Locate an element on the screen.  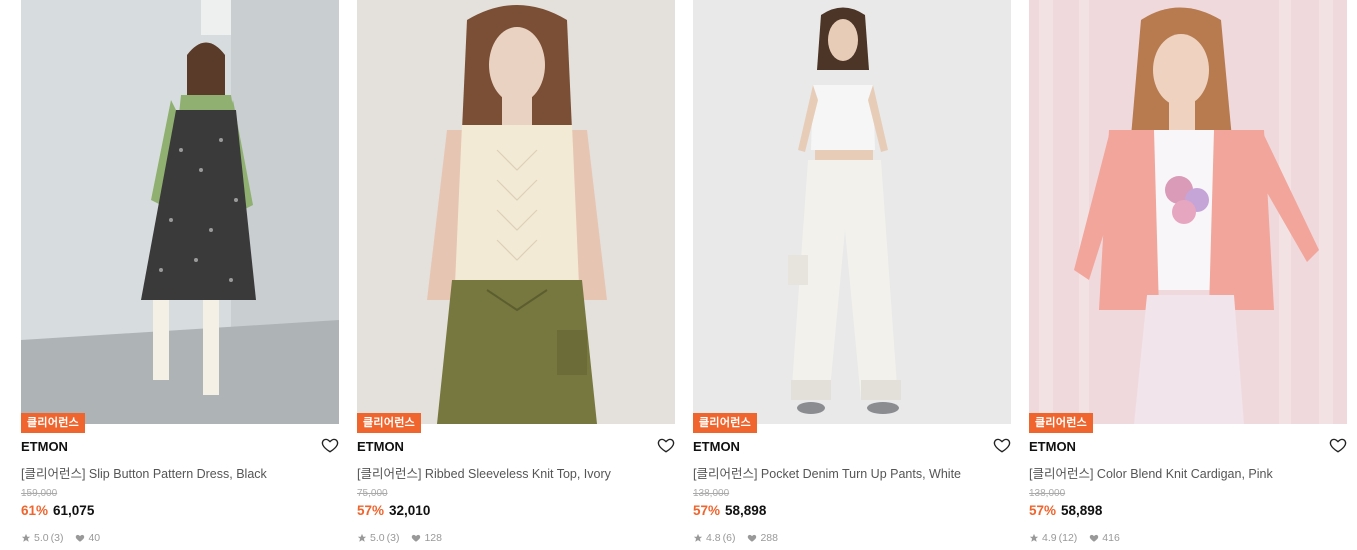
product-meta: 5.0 (3) 128 is located at coordinates (400, 538).